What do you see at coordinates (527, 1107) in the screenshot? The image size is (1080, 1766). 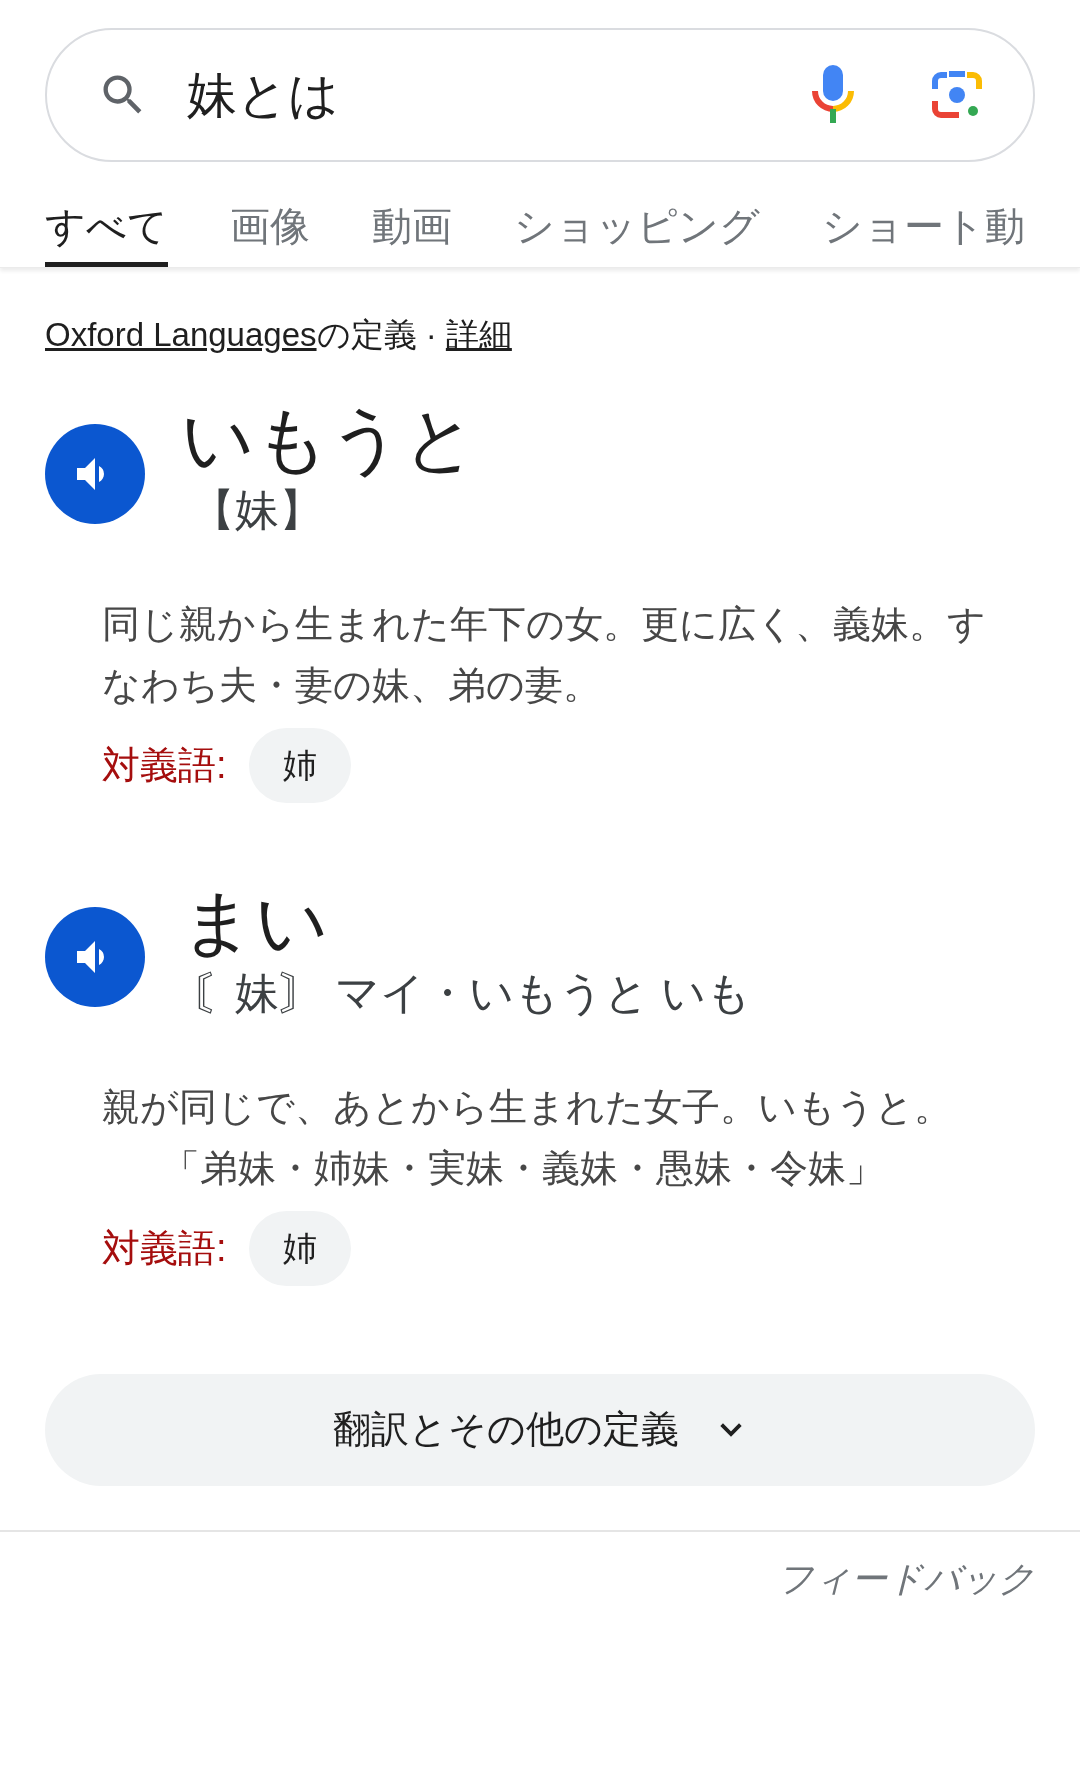 I see `definition-text: 親が同じで、あとから生まれた女子。いもうと。` at bounding box center [527, 1107].